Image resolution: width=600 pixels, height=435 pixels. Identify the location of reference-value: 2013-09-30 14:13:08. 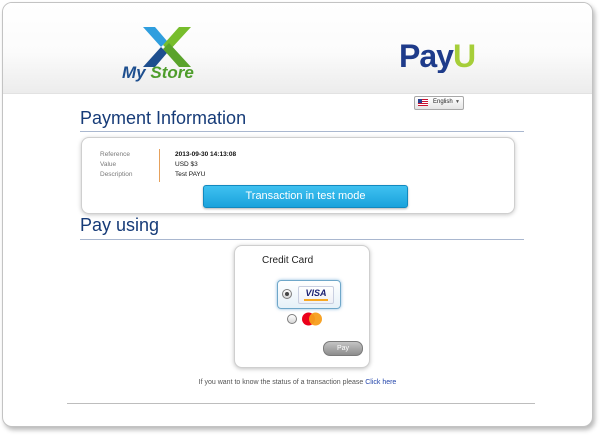
(206, 154).